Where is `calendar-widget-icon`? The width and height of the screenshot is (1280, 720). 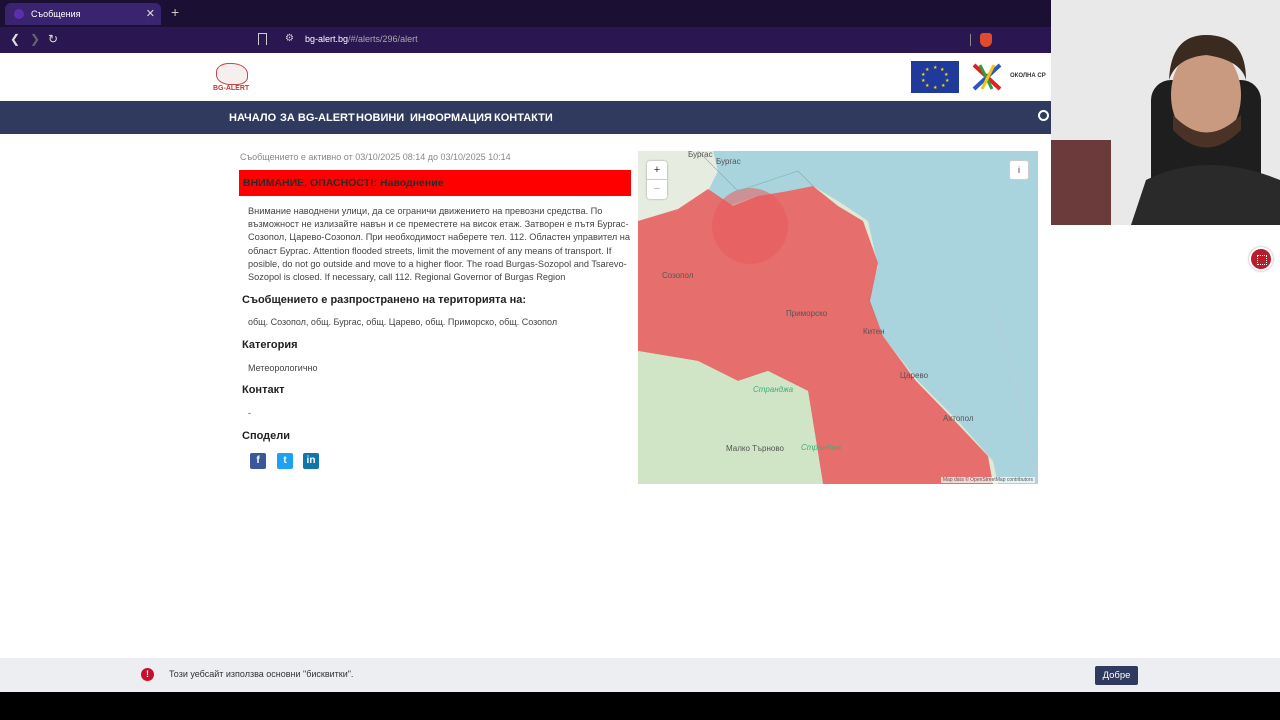 calendar-widget-icon is located at coordinates (1261, 259).